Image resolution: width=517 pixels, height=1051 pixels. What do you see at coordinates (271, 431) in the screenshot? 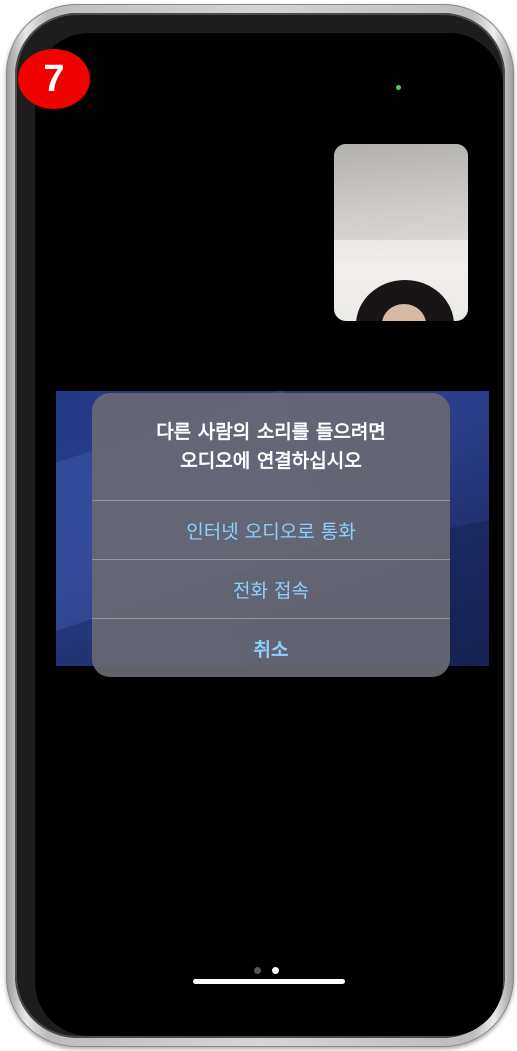
I see `dialog-message-line1: 다른 사람의 소리를 들으려면` at bounding box center [271, 431].